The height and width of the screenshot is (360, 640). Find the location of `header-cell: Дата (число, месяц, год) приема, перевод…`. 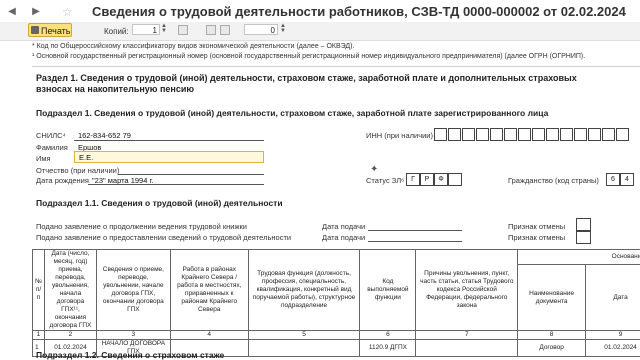

header-cell: Дата (число, месяц, год) приема, перевод… is located at coordinates (70, 290).